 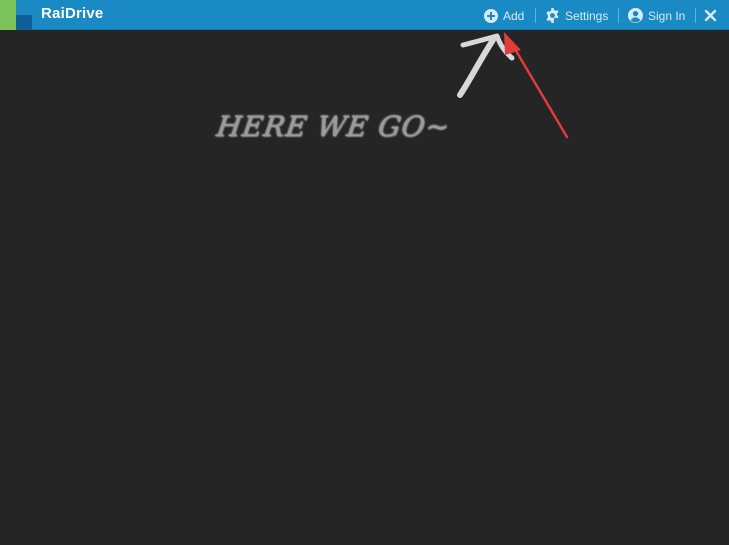 I want to click on plus-circle-icon, so click(x=491, y=15).